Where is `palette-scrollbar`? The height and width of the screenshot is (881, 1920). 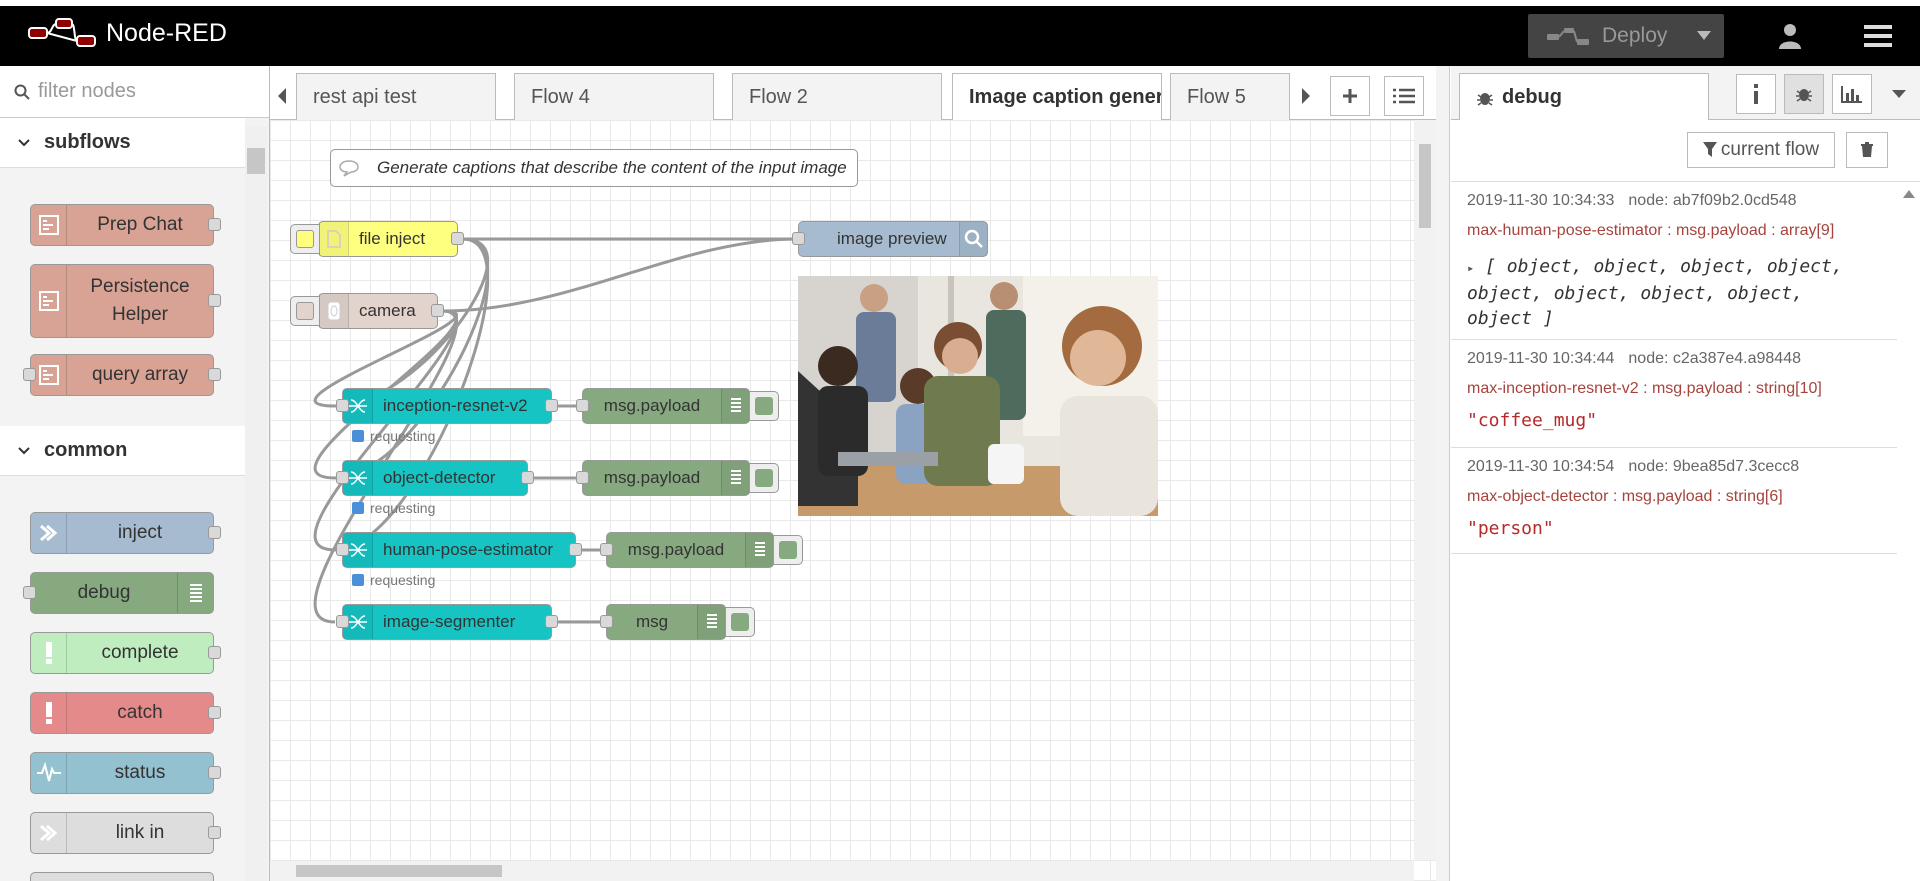 palette-scrollbar is located at coordinates (256, 503).